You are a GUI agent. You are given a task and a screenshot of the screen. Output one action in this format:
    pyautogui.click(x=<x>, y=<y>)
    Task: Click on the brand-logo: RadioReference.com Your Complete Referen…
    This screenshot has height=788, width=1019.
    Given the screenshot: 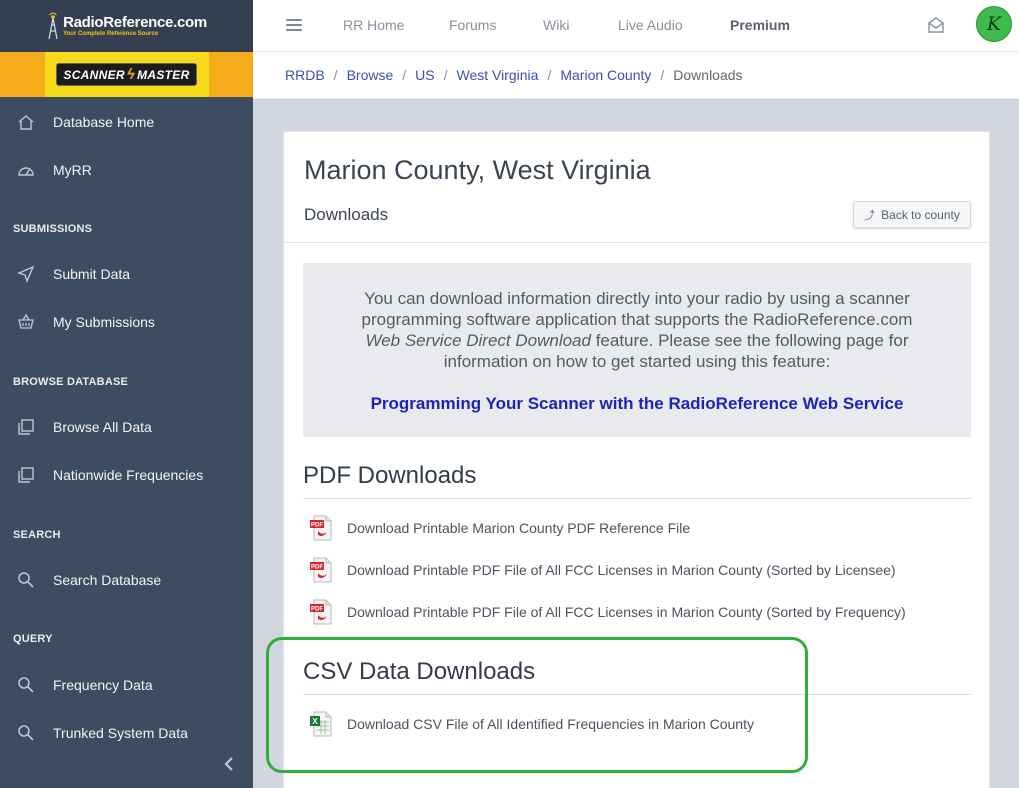 What is the action you would take?
    pyautogui.click(x=126, y=26)
    